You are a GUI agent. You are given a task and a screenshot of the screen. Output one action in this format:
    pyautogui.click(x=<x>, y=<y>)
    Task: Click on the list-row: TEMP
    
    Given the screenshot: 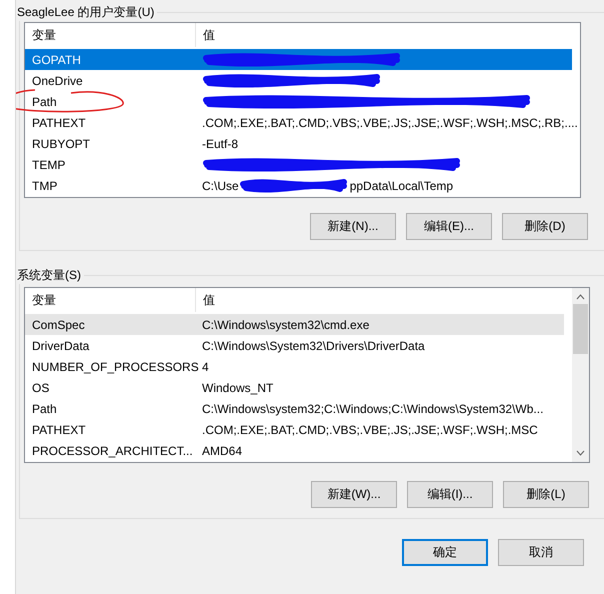 What is the action you would take?
    pyautogui.click(x=298, y=164)
    